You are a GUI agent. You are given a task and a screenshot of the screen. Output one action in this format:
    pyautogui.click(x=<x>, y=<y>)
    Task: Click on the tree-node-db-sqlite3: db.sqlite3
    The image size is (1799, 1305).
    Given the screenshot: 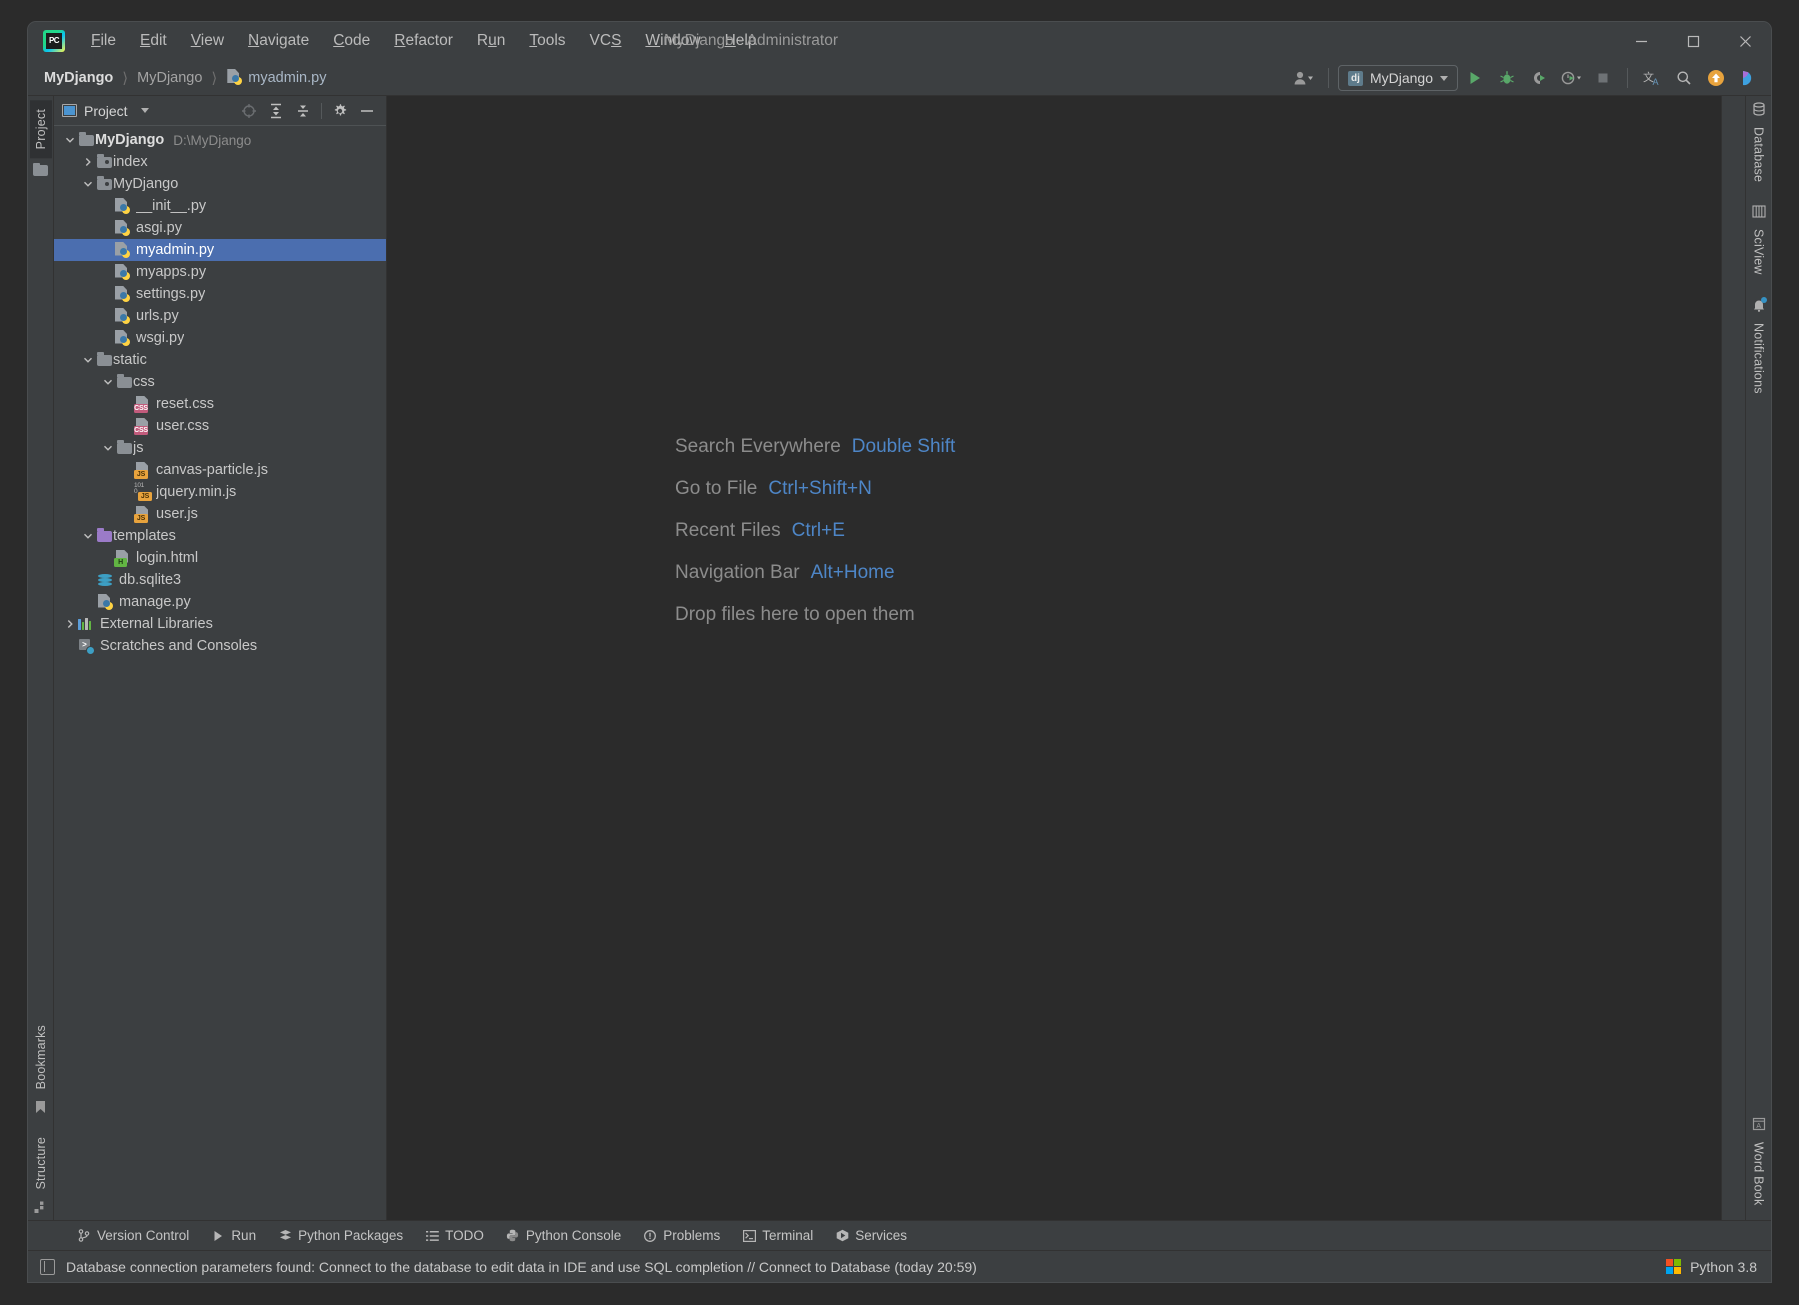 What is the action you would take?
    pyautogui.click(x=220, y=580)
    